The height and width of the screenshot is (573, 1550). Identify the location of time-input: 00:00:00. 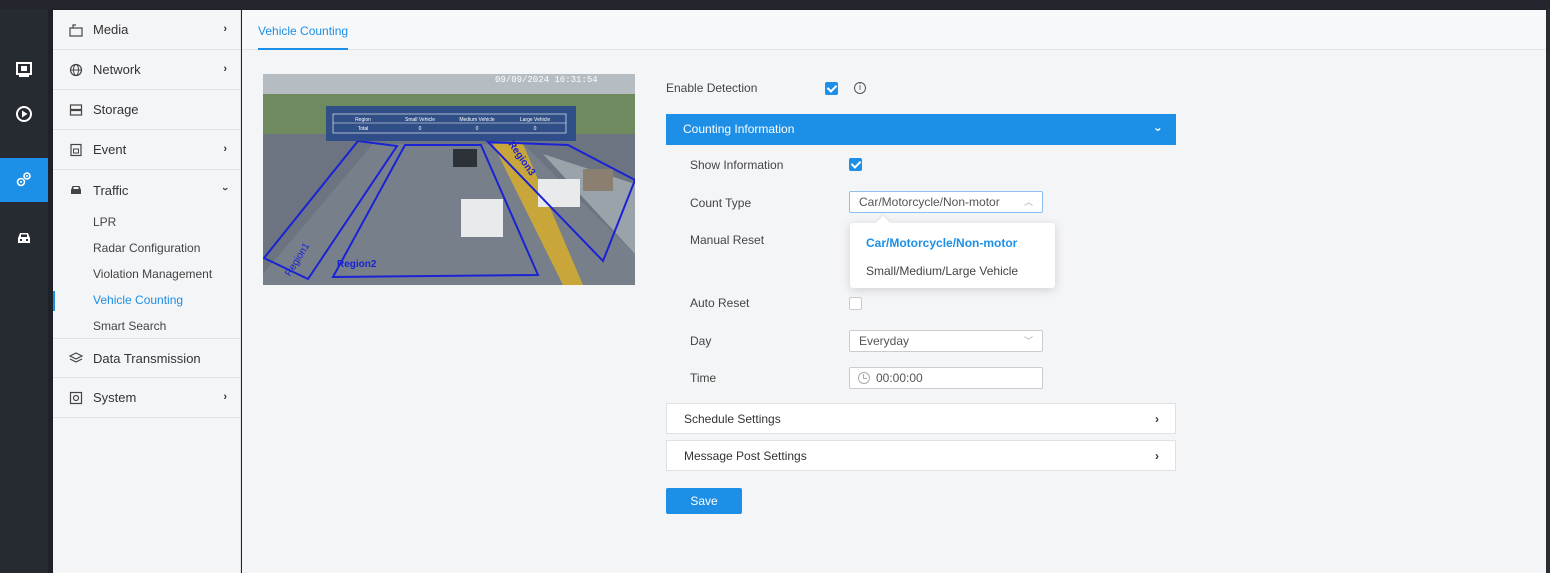
(946, 378).